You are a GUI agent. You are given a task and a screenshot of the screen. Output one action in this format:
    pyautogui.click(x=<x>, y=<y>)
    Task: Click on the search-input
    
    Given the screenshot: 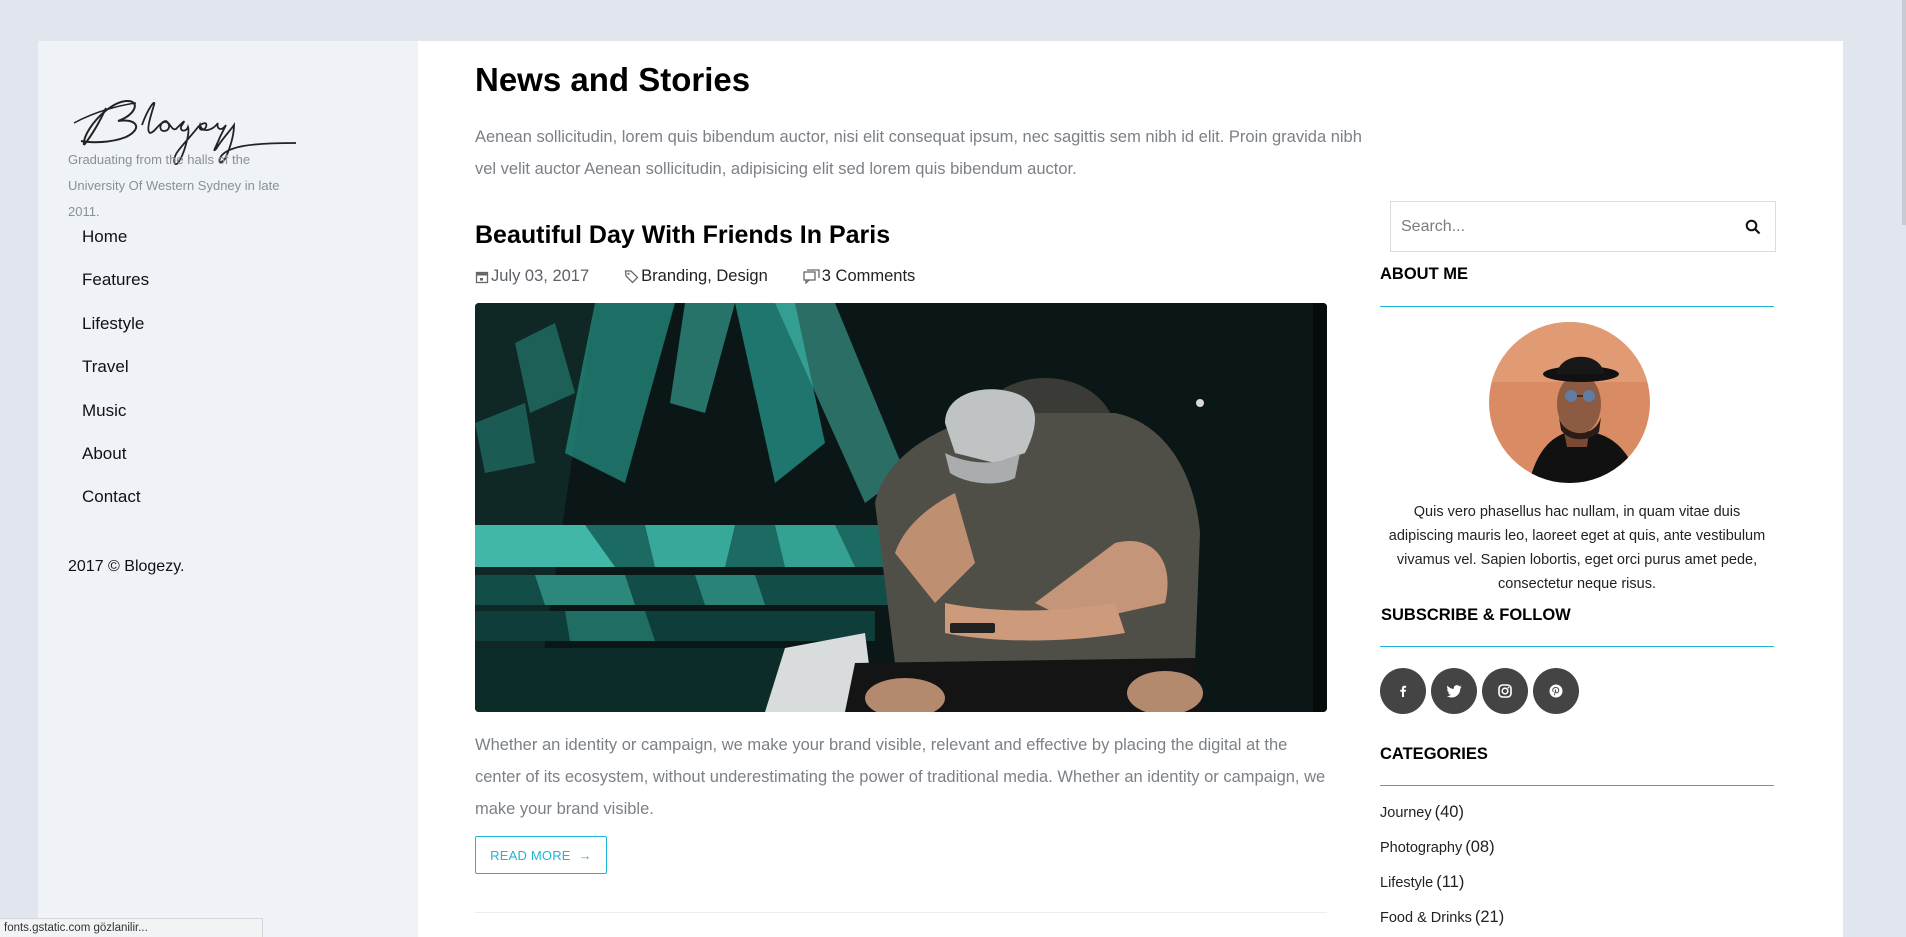 What is the action you would take?
    pyautogui.click(x=1560, y=226)
    